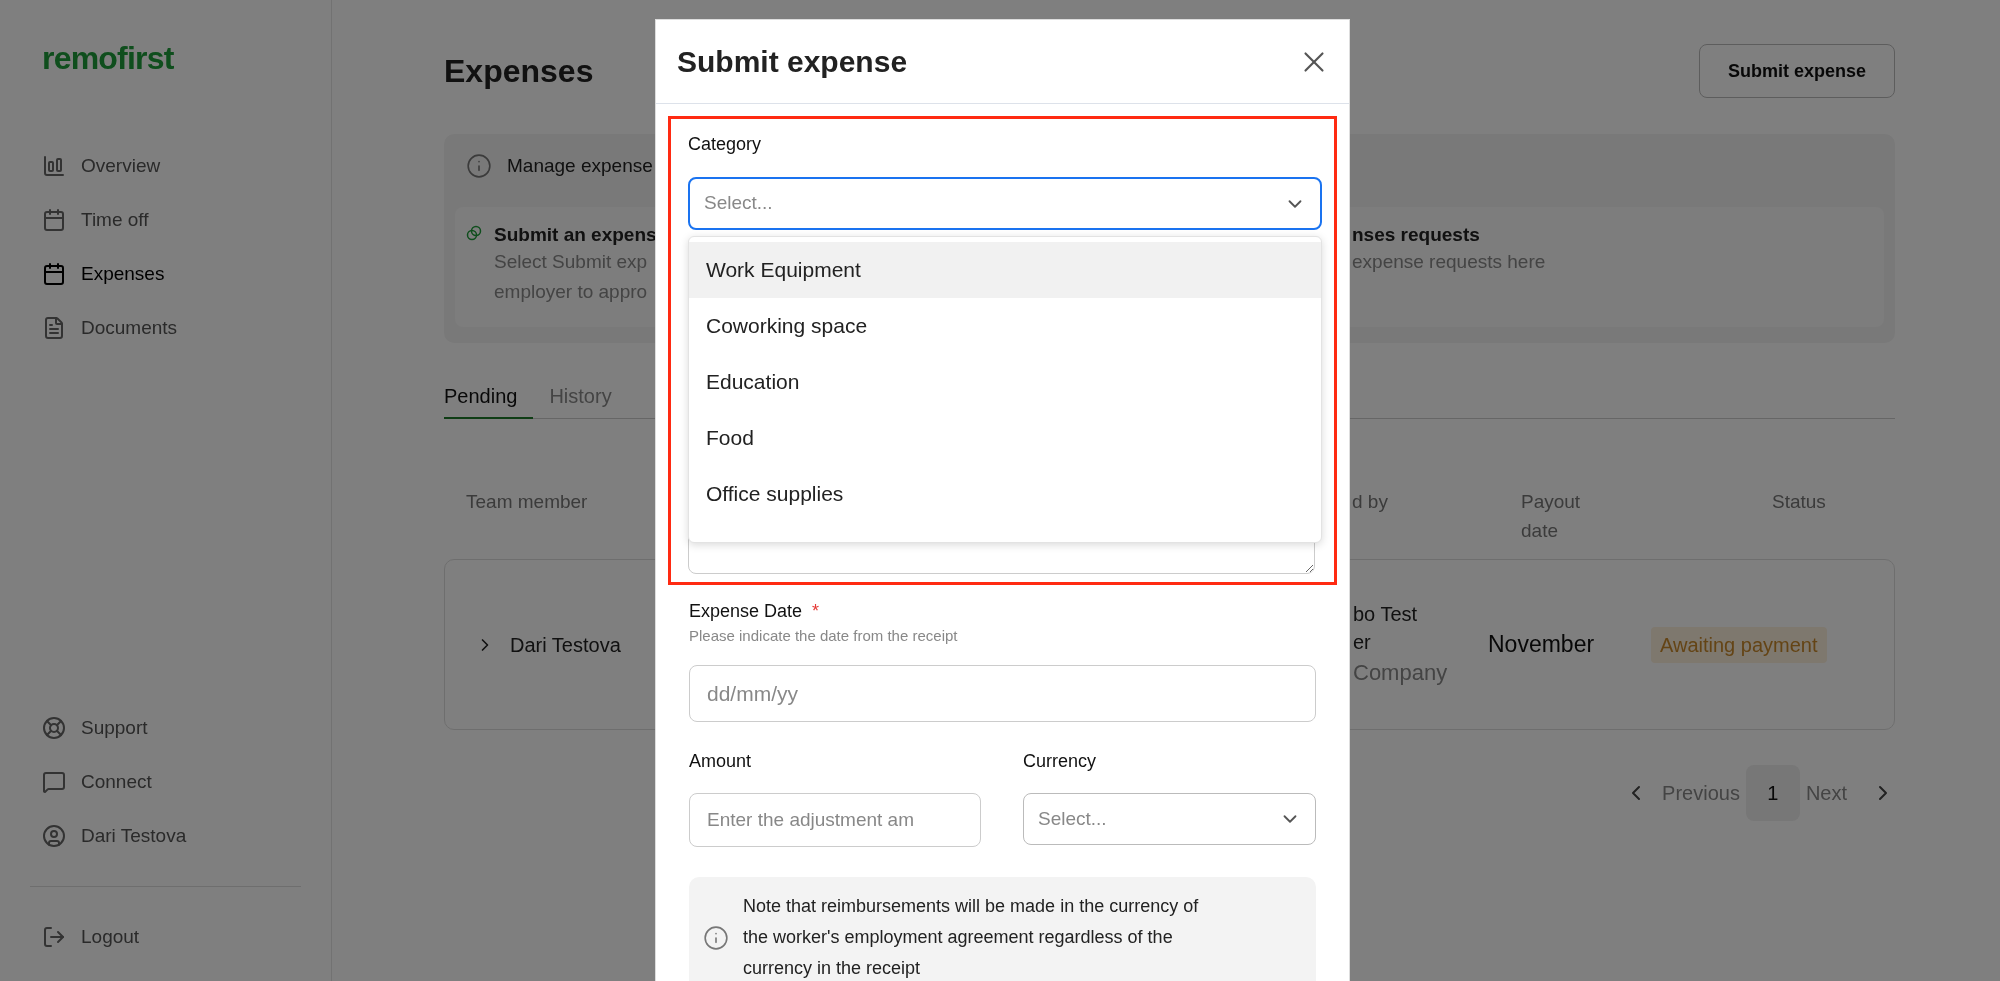  What do you see at coordinates (824, 636) in the screenshot?
I see `expense-date-hint: Please indicate the date from the receipt` at bounding box center [824, 636].